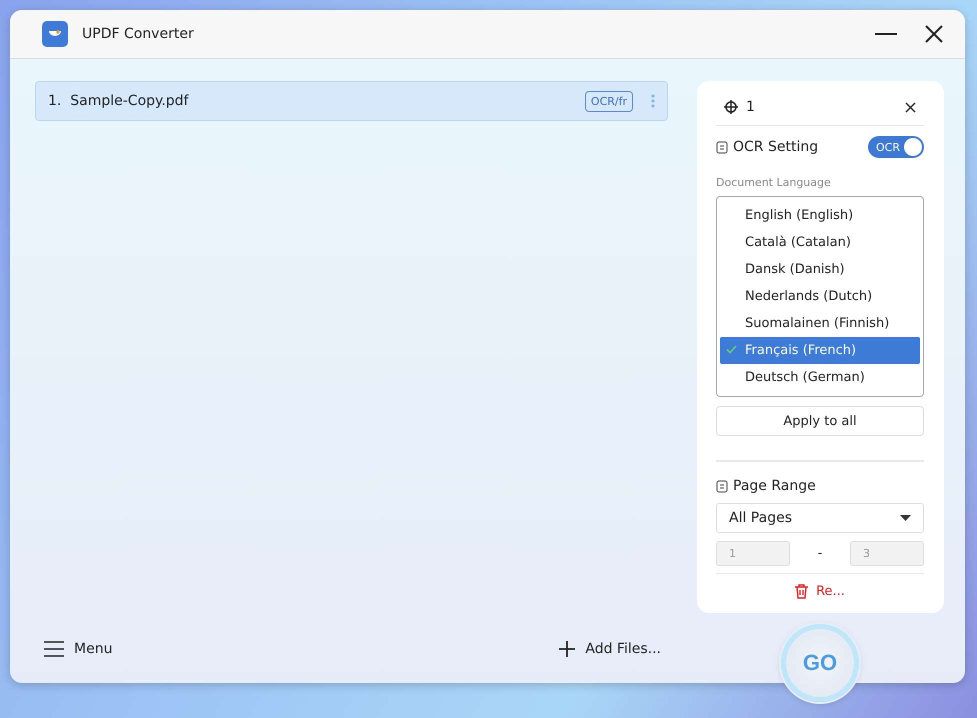 The height and width of the screenshot is (718, 977). I want to click on minimize-icon, so click(886, 34).